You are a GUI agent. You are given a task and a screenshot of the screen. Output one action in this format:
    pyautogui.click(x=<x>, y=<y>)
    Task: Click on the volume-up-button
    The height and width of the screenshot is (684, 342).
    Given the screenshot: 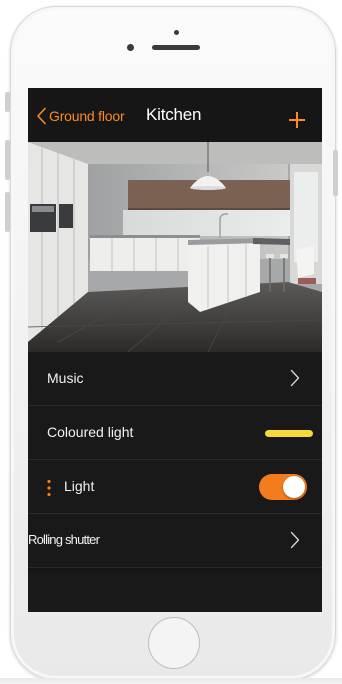 What is the action you would take?
    pyautogui.click(x=7, y=160)
    